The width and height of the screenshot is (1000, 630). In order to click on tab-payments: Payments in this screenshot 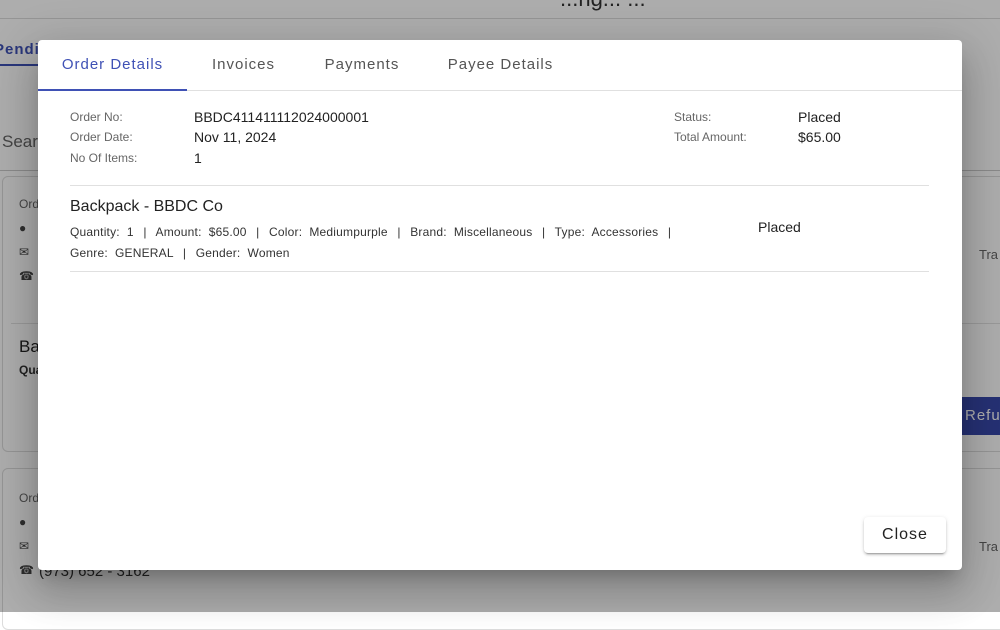, I will do `click(362, 65)`.